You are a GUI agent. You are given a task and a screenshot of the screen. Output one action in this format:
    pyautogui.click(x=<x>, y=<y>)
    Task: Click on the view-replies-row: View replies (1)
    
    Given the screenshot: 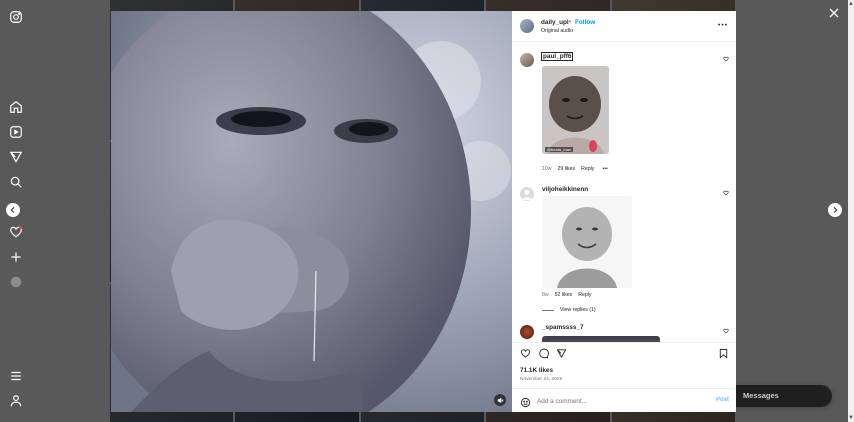 What is the action you would take?
    pyautogui.click(x=569, y=310)
    